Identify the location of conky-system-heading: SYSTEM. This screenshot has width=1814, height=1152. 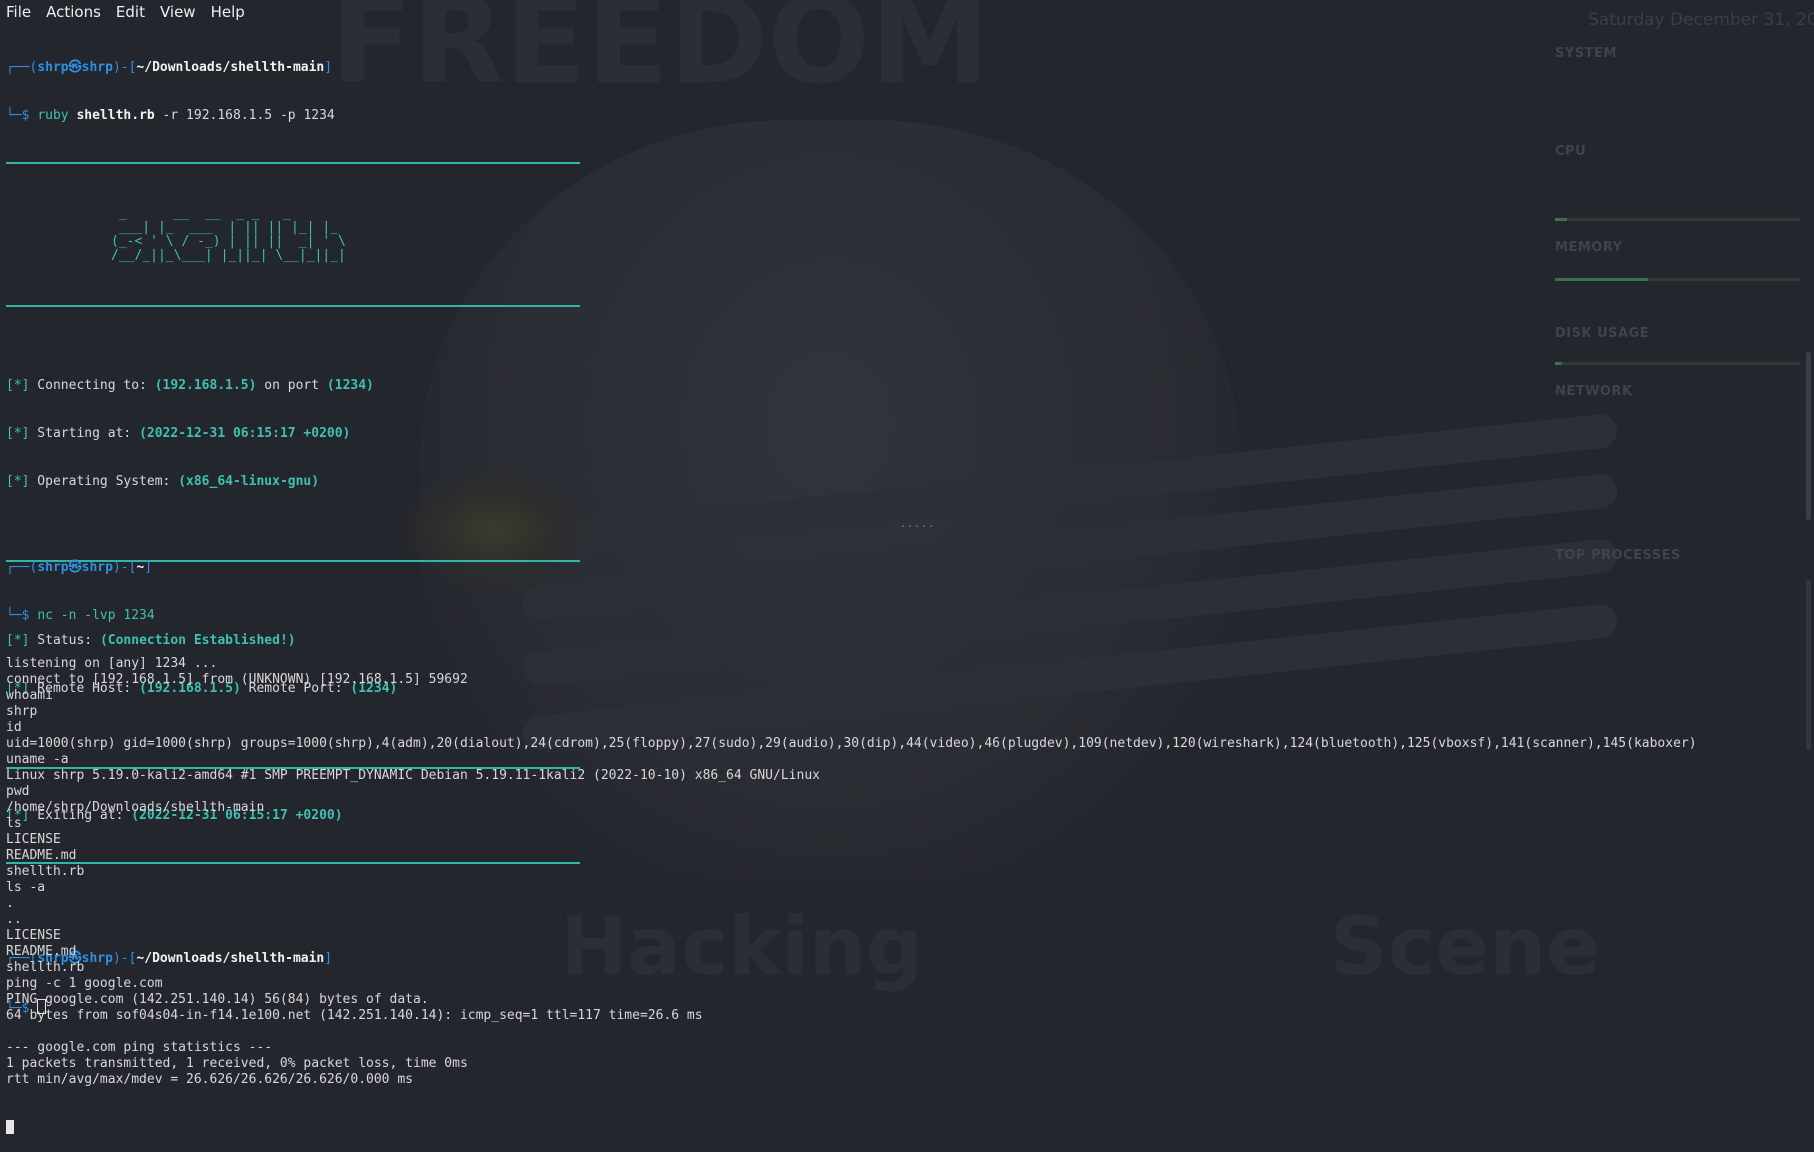
(1586, 53).